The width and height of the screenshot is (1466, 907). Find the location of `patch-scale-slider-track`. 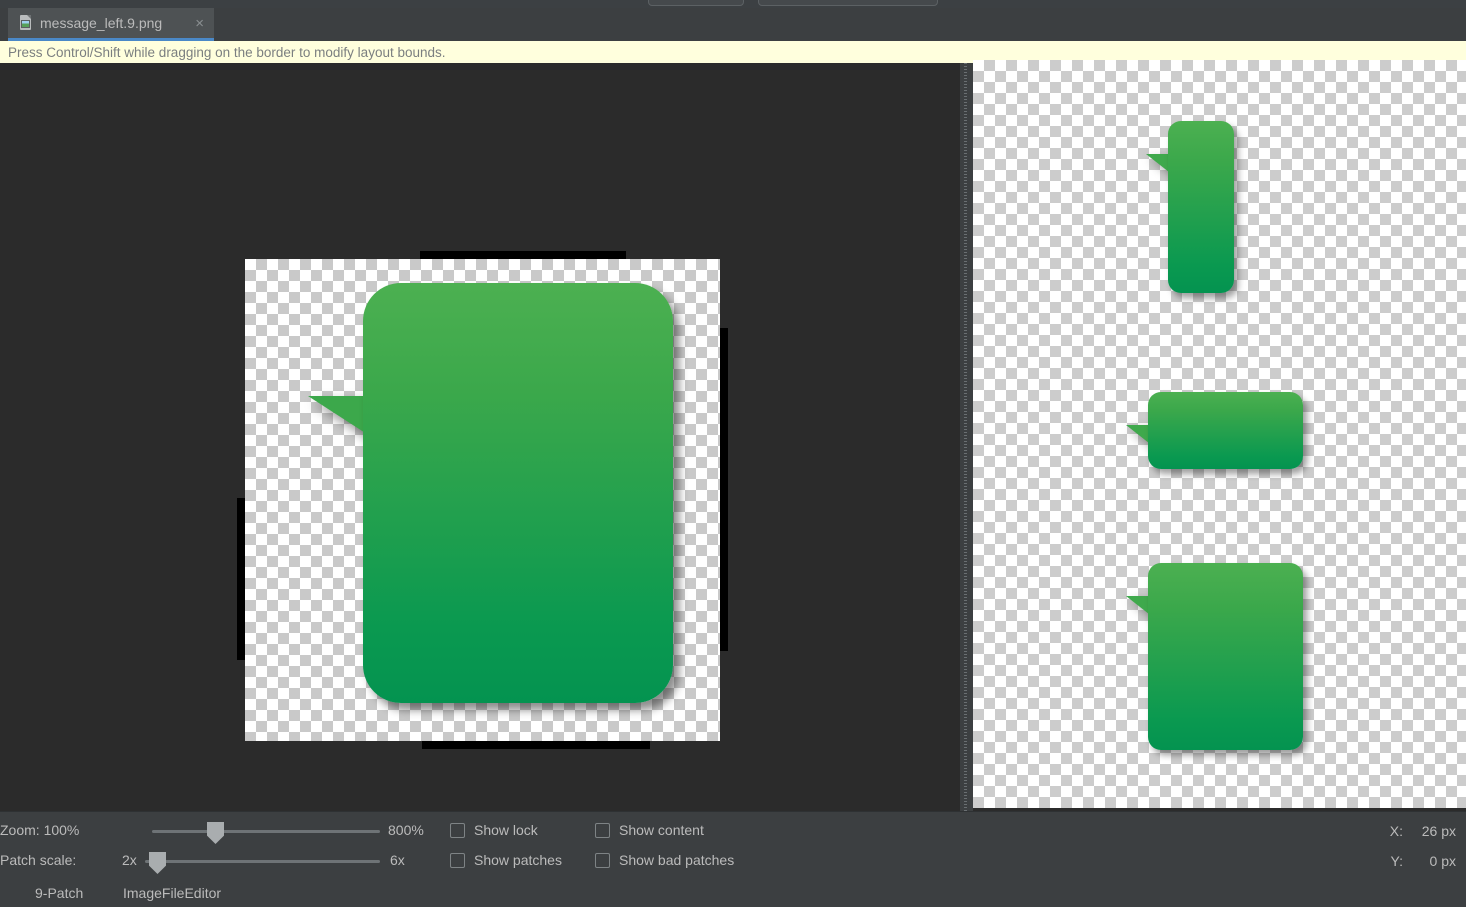

patch-scale-slider-track is located at coordinates (262, 861).